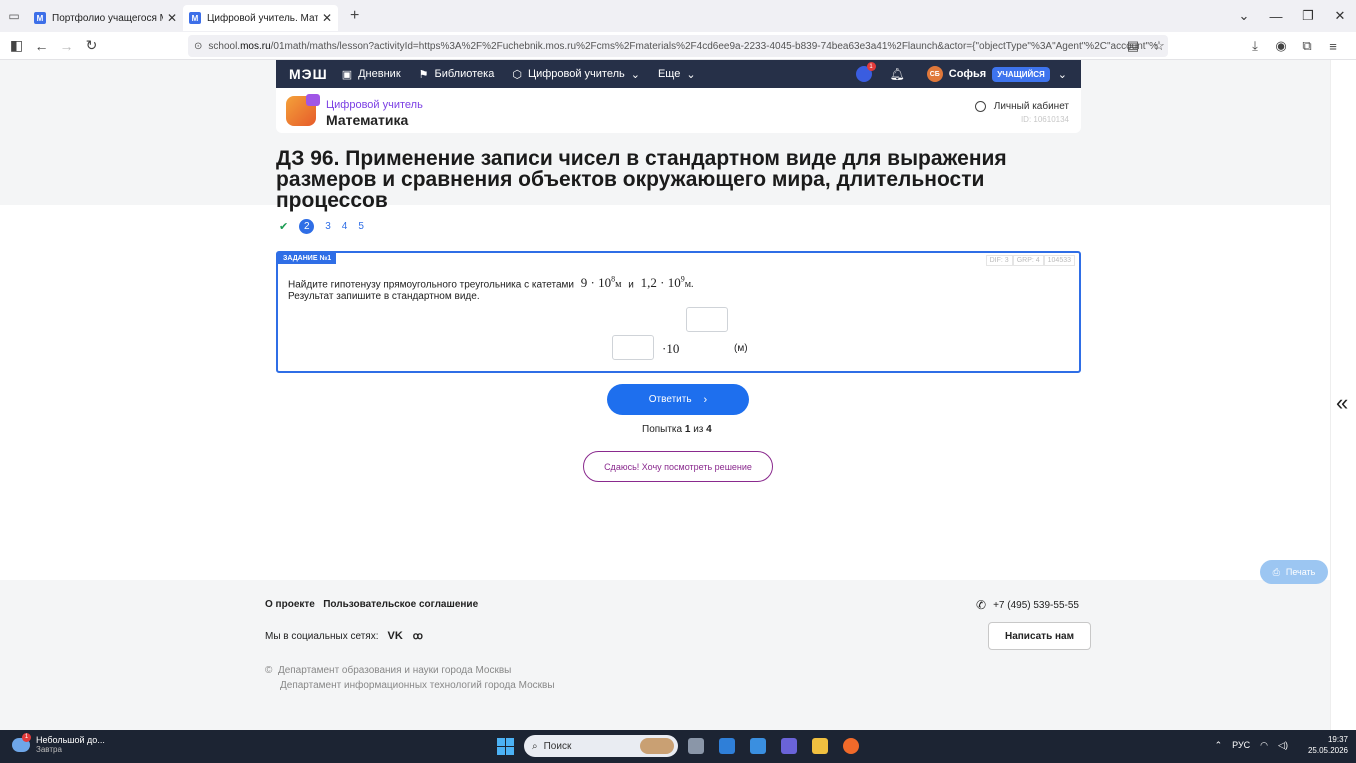 The width and height of the screenshot is (1356, 763). Describe the element at coordinates (758, 746) in the screenshot. I see `mail-icon` at that location.